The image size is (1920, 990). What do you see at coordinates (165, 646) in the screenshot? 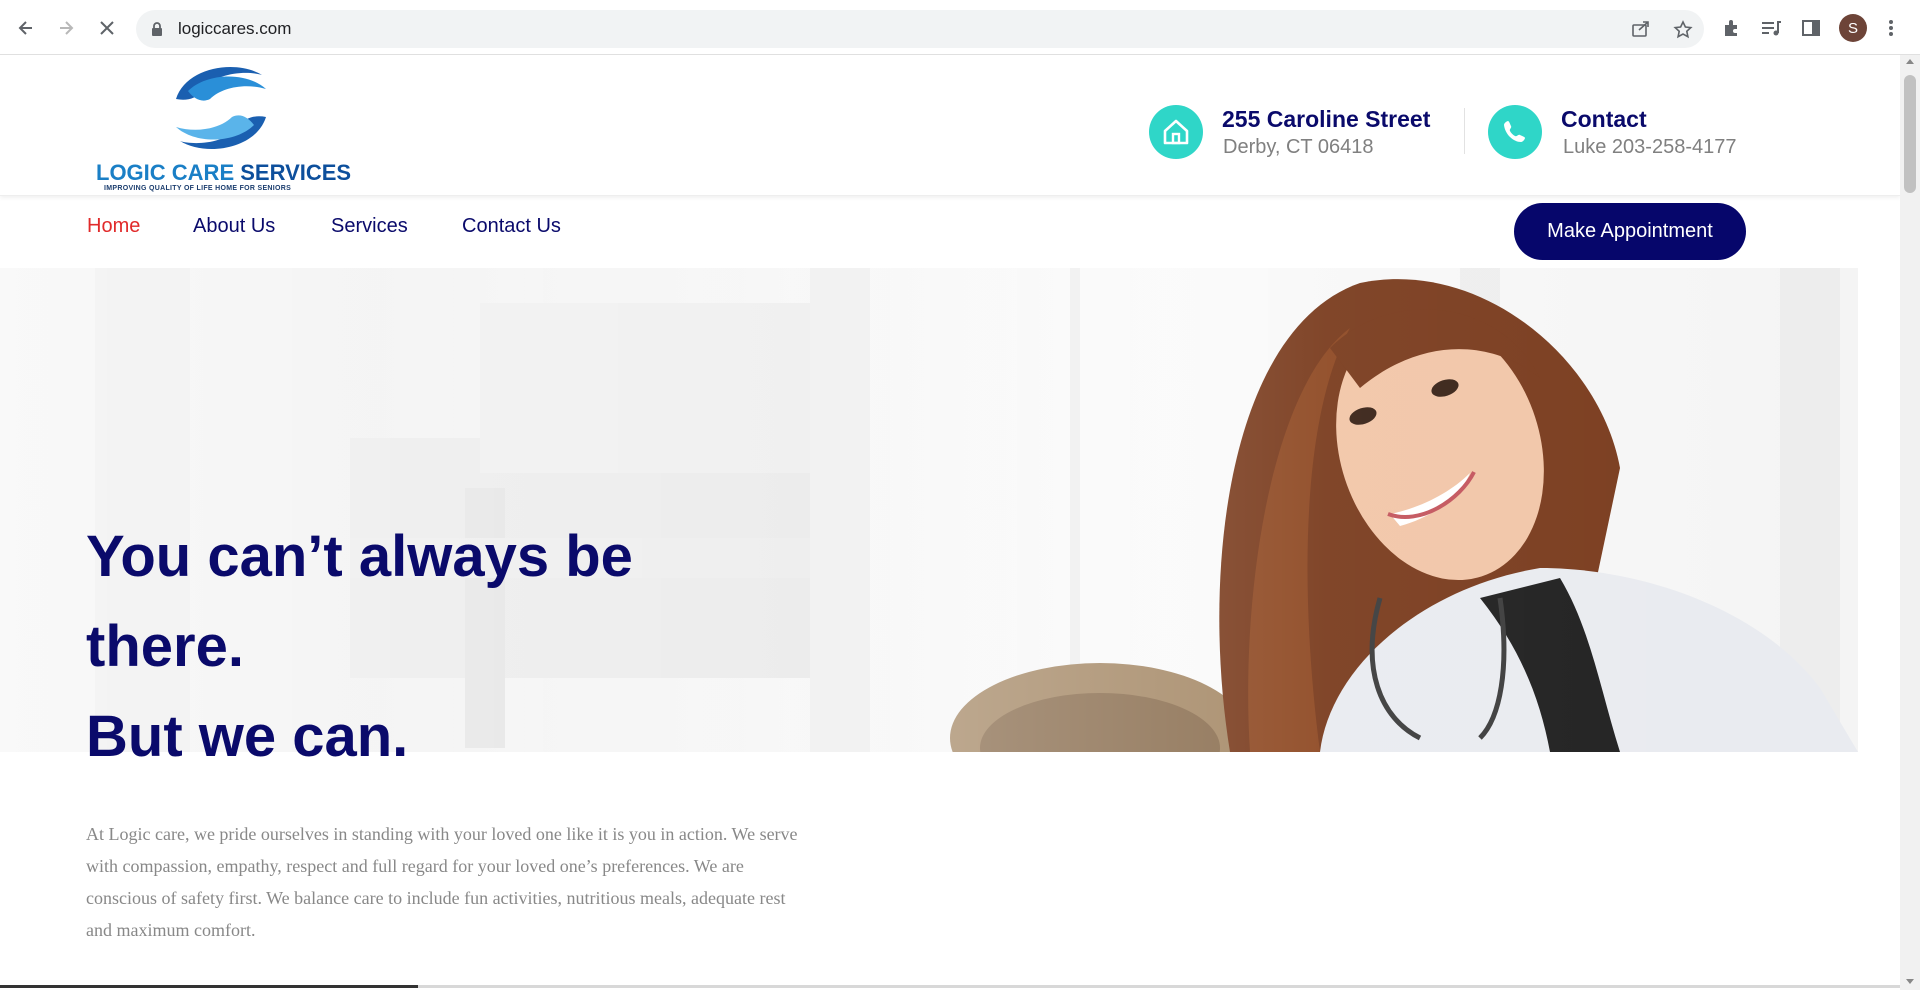
I see `hero-heading-line2: there.` at bounding box center [165, 646].